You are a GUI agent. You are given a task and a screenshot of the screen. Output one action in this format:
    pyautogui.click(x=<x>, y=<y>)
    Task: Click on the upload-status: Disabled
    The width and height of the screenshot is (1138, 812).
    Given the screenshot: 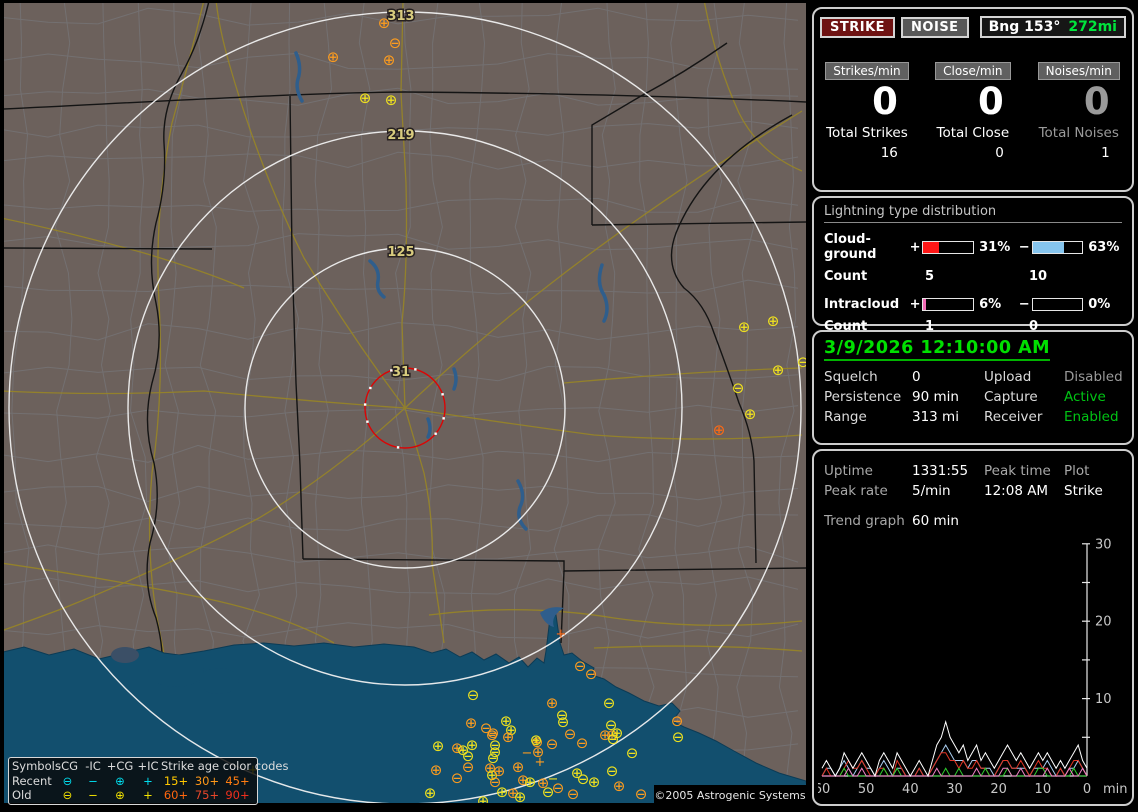 What is the action you would take?
    pyautogui.click(x=1093, y=377)
    